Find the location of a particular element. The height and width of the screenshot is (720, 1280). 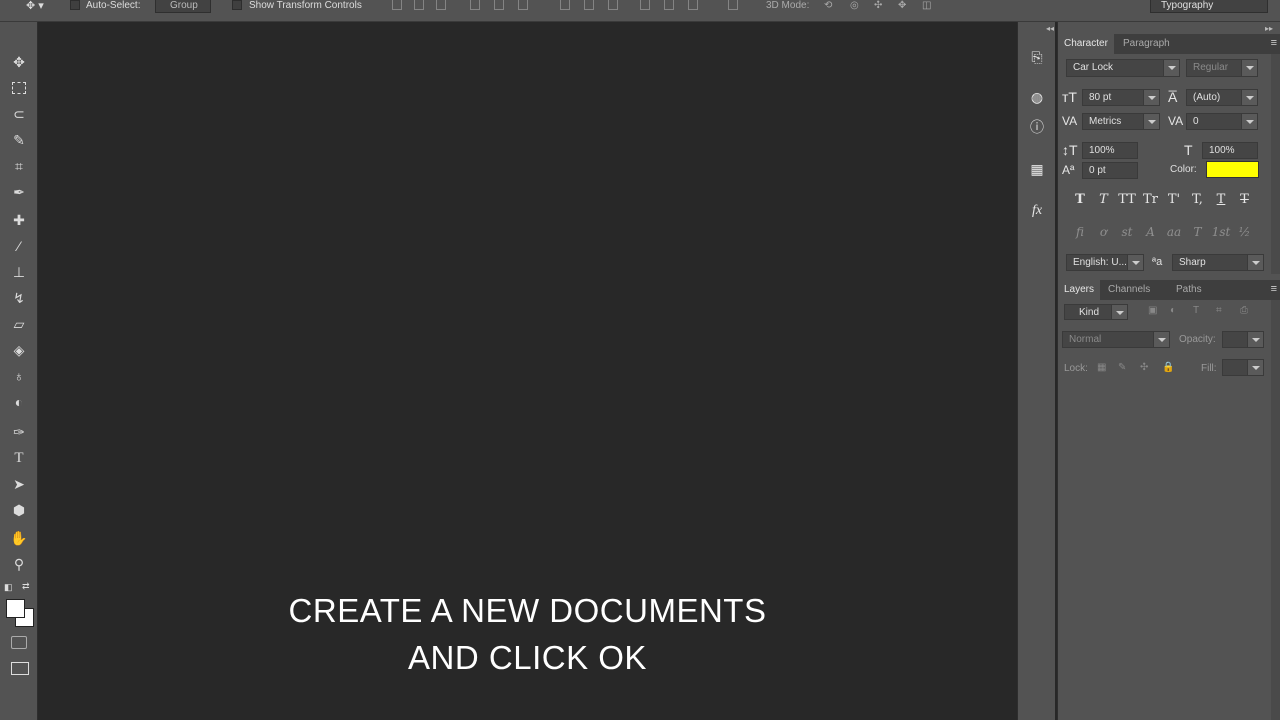

leading-field: (Auto) is located at coordinates (1222, 97).